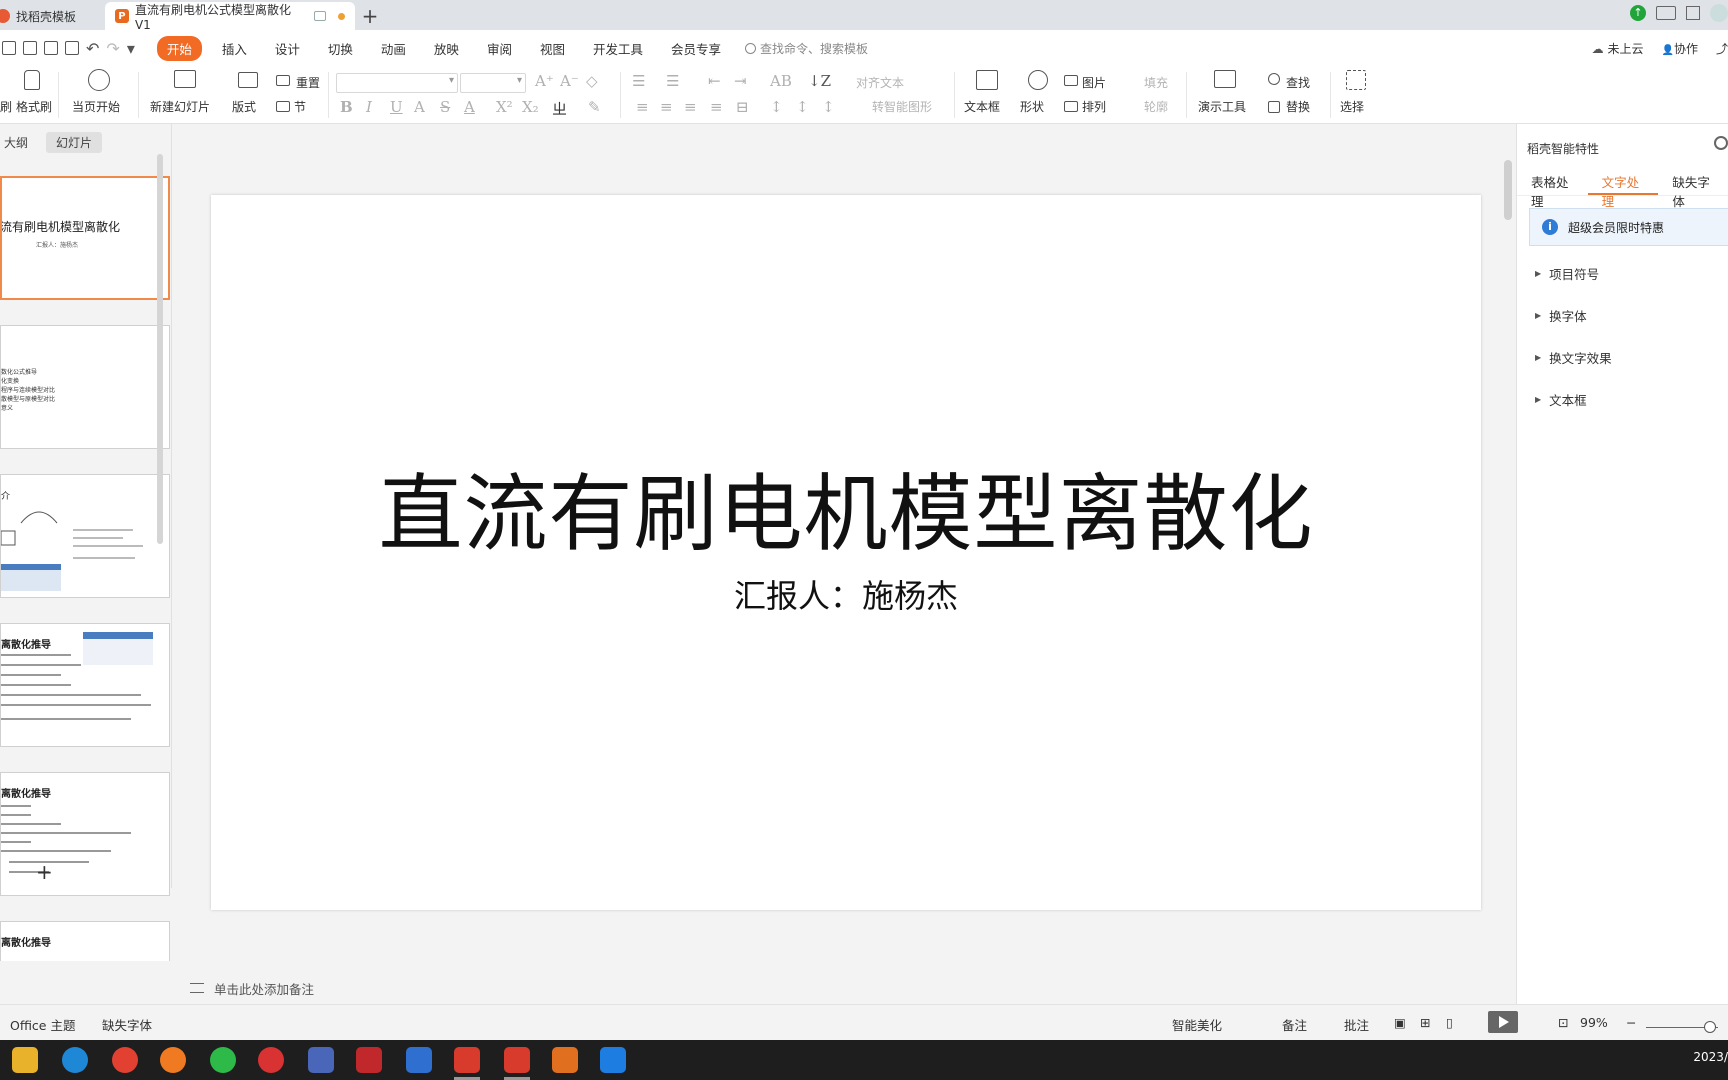  Describe the element at coordinates (880, 82) in the screenshot. I see `align-text-button: 对齐文本` at that location.